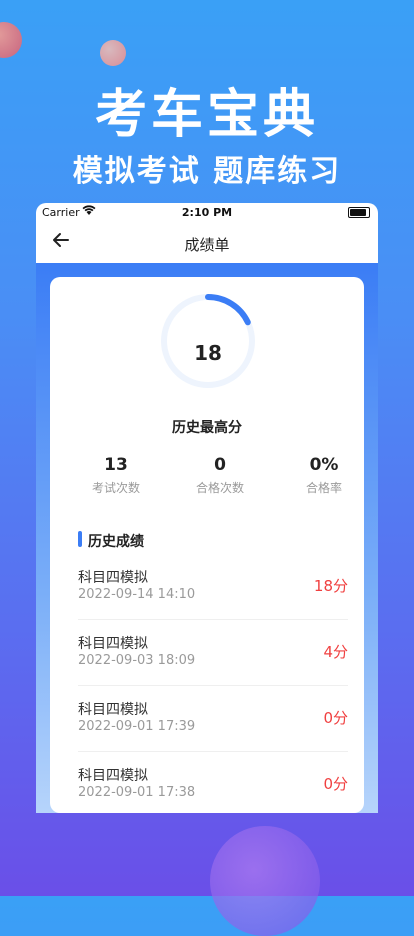  What do you see at coordinates (137, 792) in the screenshot?
I see `record-date: 2022-09-01 17:38` at bounding box center [137, 792].